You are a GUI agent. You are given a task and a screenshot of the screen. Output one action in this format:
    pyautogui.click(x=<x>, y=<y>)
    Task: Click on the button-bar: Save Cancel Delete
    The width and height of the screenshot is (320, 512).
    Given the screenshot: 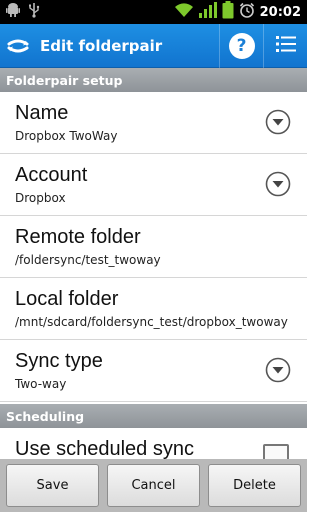 What is the action you would take?
    pyautogui.click(x=153, y=485)
    